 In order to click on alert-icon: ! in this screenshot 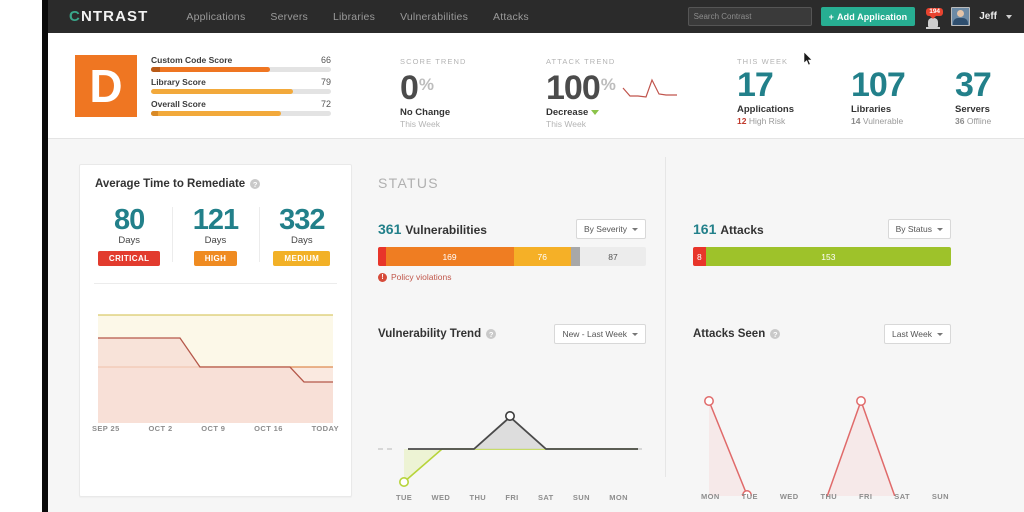, I will do `click(382, 277)`.